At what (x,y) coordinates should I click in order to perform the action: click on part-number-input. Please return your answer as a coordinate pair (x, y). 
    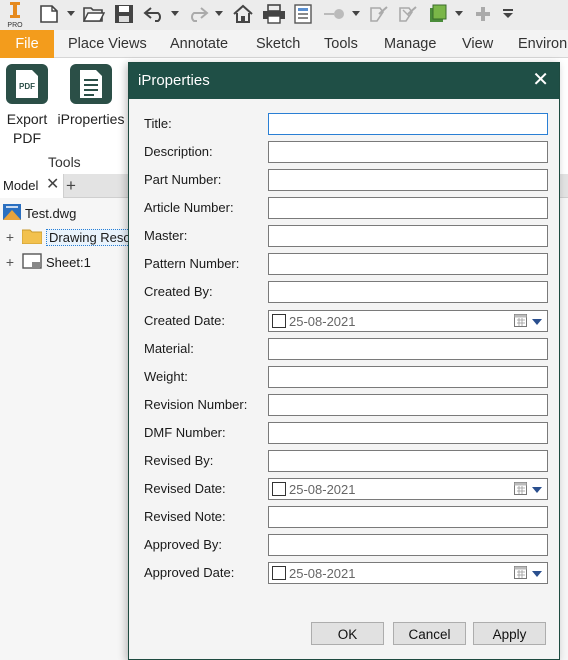
    Looking at the image, I should click on (408, 180).